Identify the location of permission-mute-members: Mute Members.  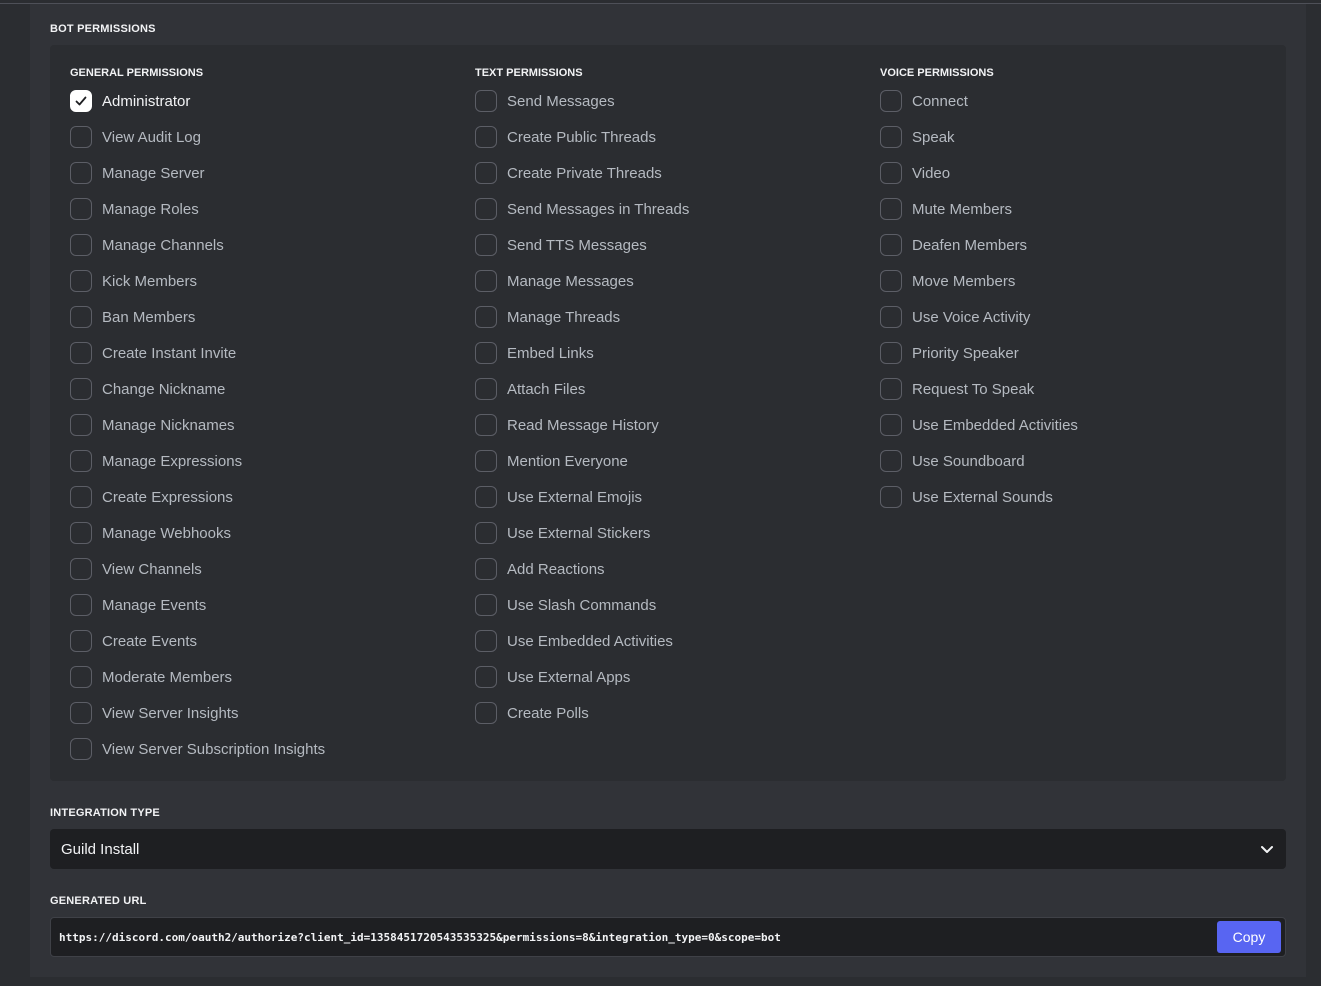
(946, 209).